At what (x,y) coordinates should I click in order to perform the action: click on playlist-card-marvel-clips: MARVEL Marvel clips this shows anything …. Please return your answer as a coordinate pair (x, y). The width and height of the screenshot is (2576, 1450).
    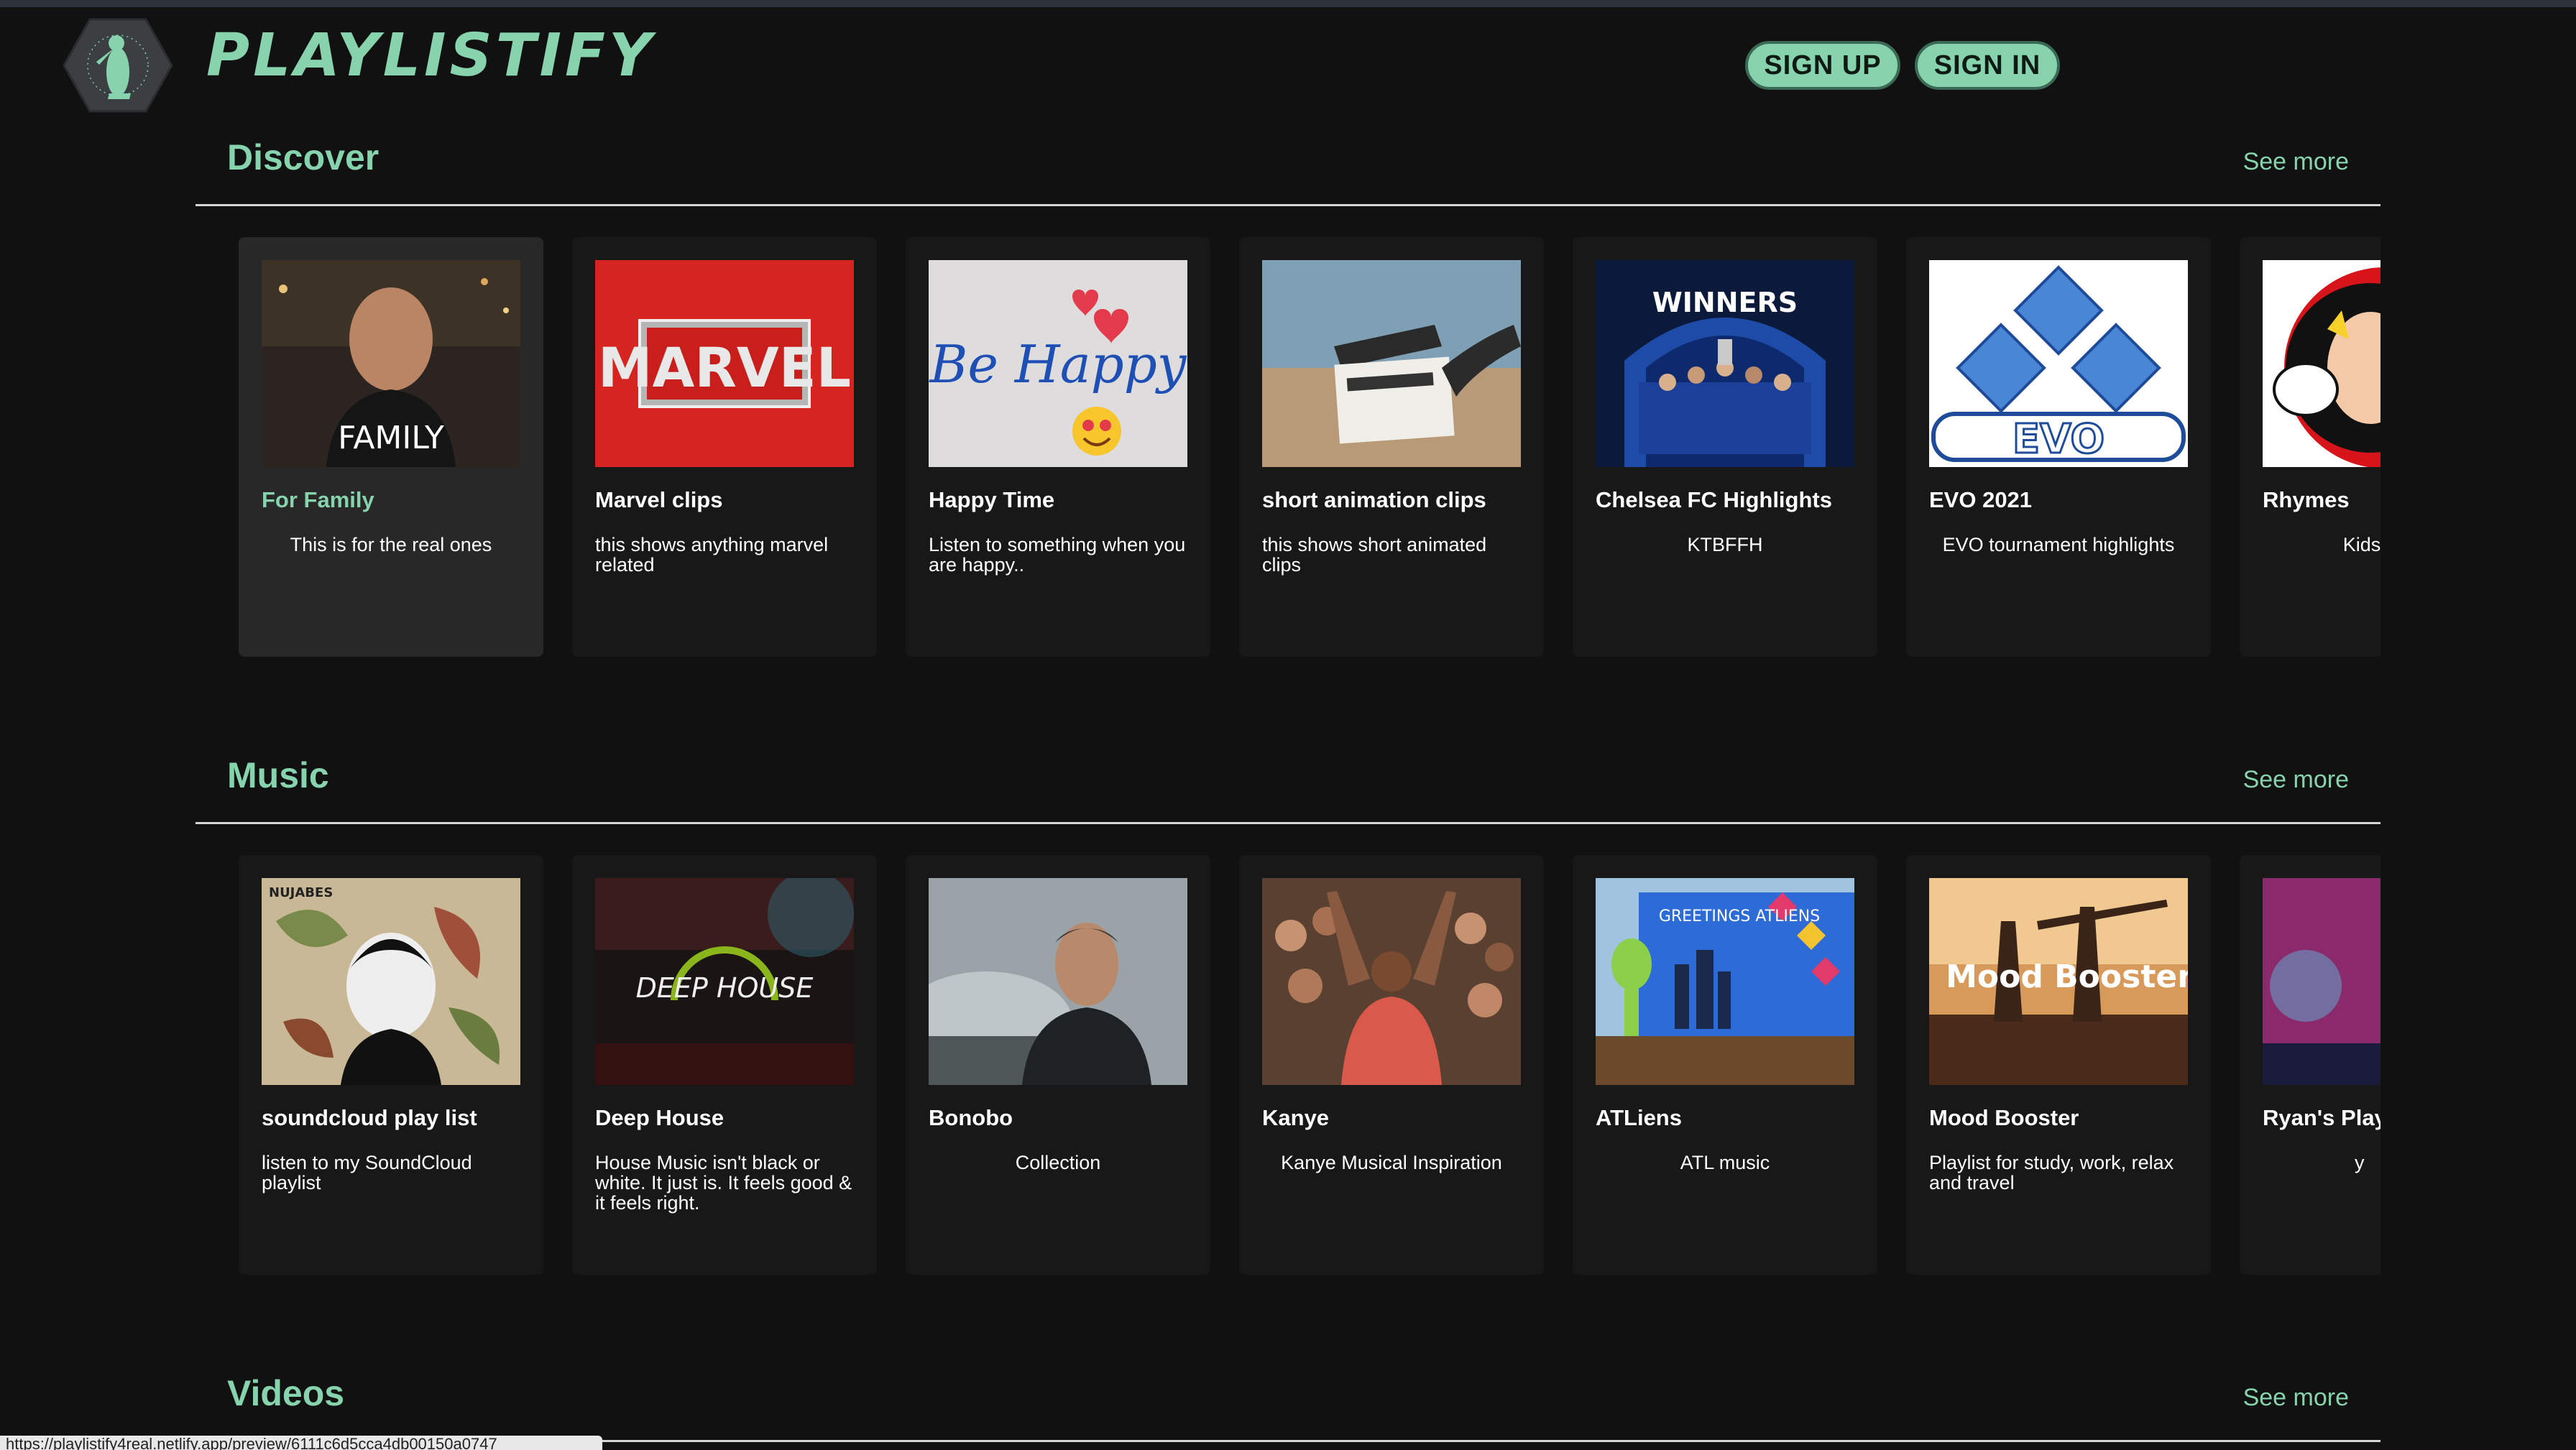
    Looking at the image, I should click on (724, 447).